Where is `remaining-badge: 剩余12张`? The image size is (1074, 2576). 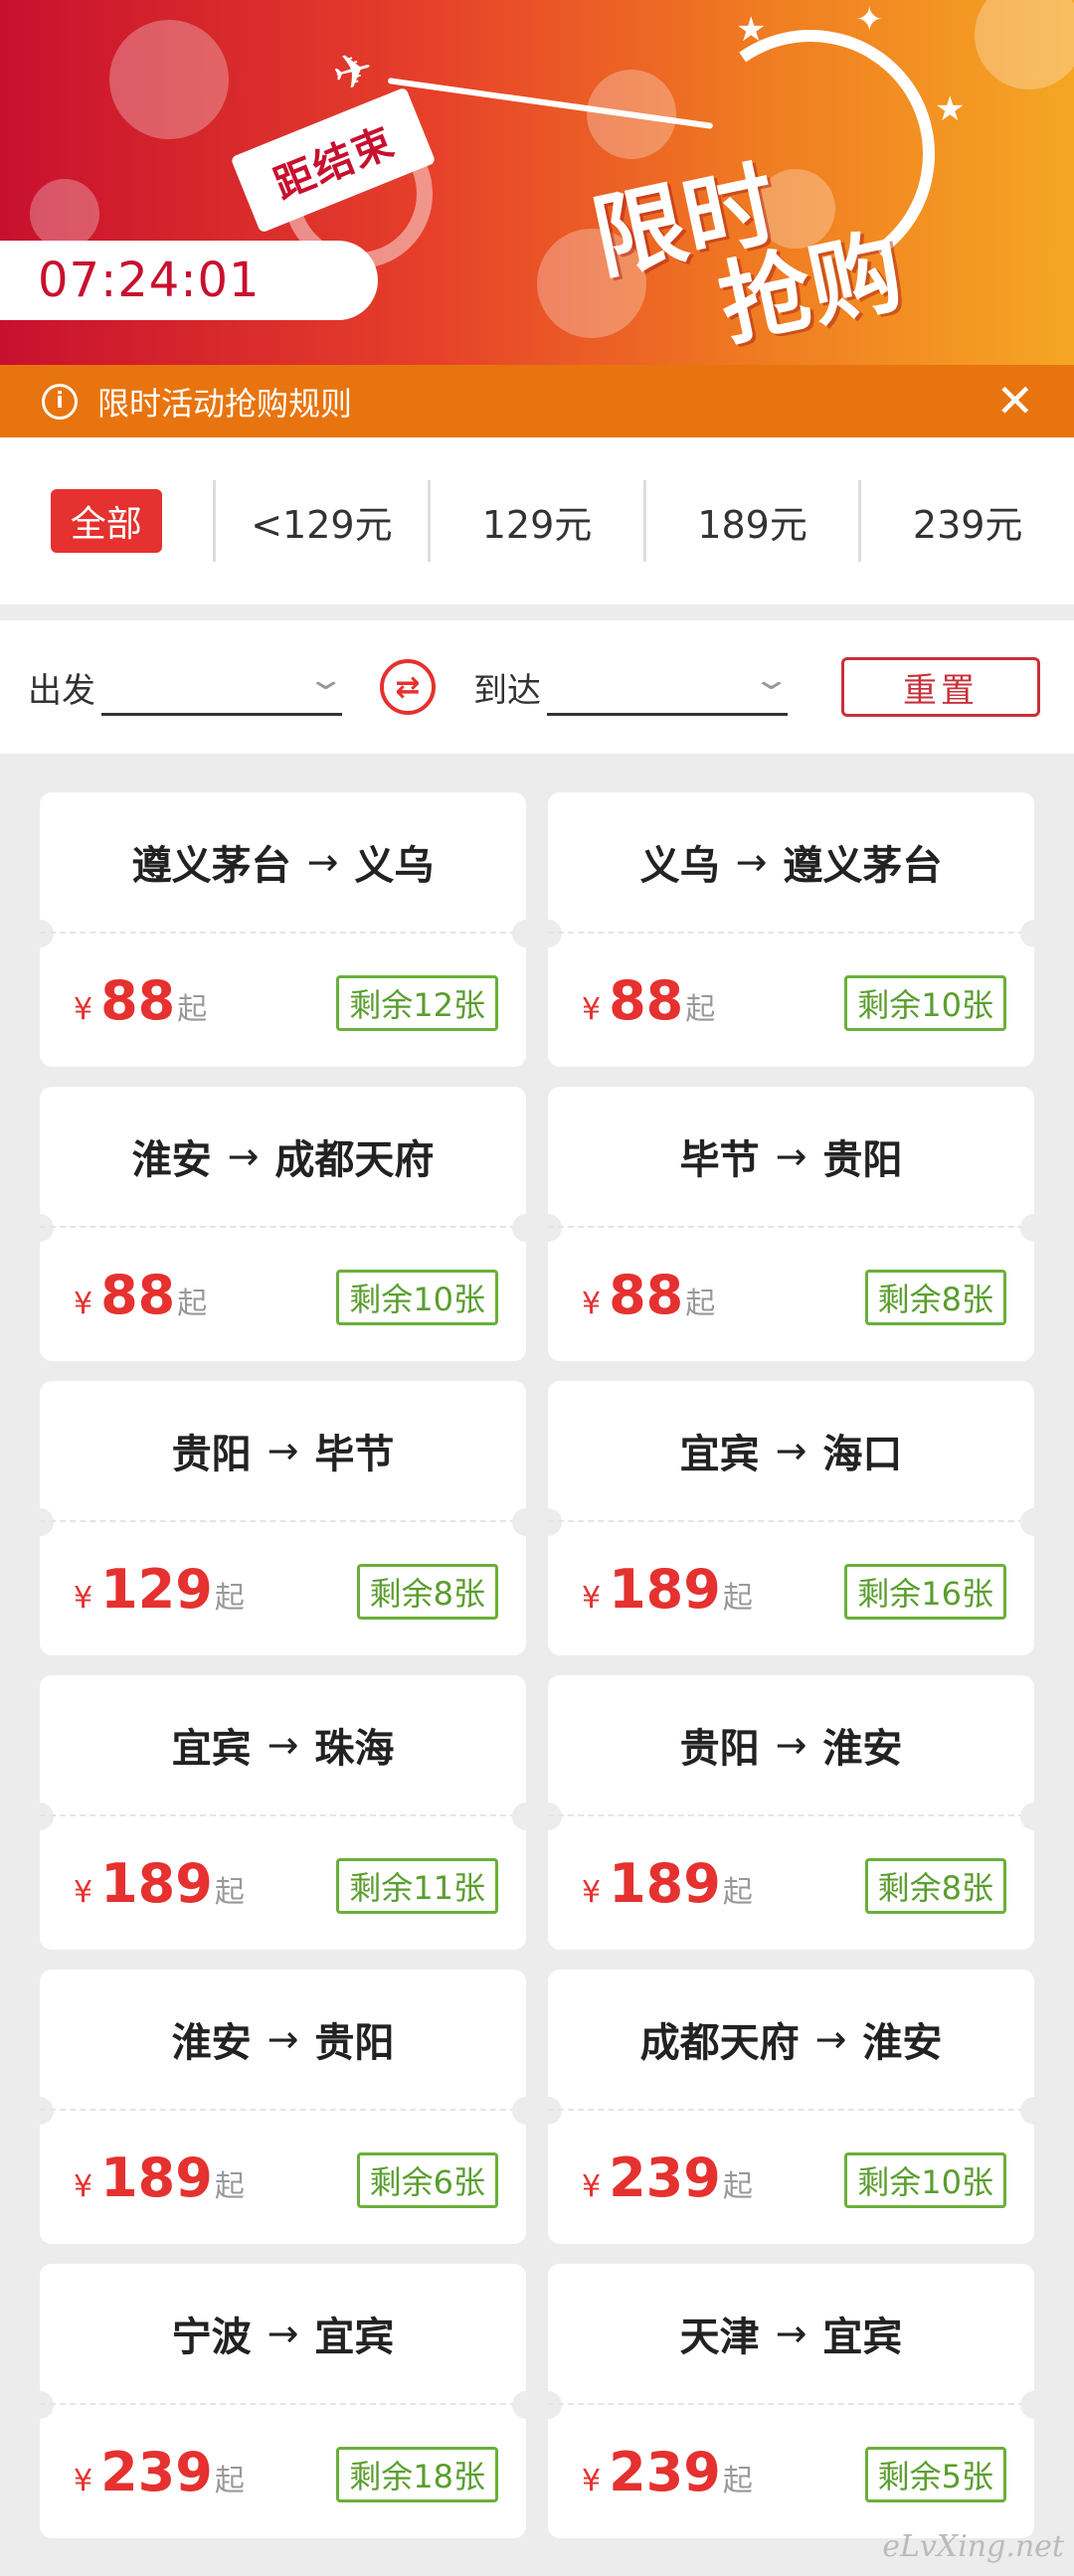 remaining-badge: 剩余12张 is located at coordinates (417, 1003).